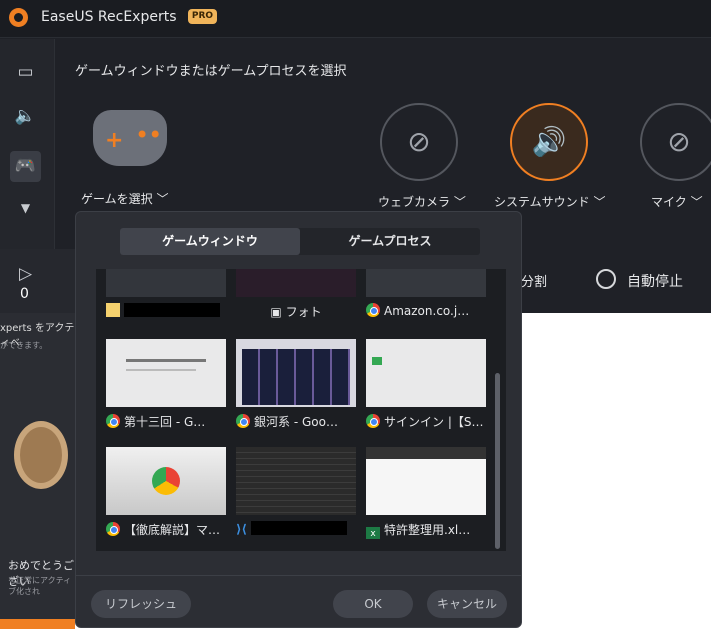  I want to click on gamepad-icon: + ••, so click(130, 138).